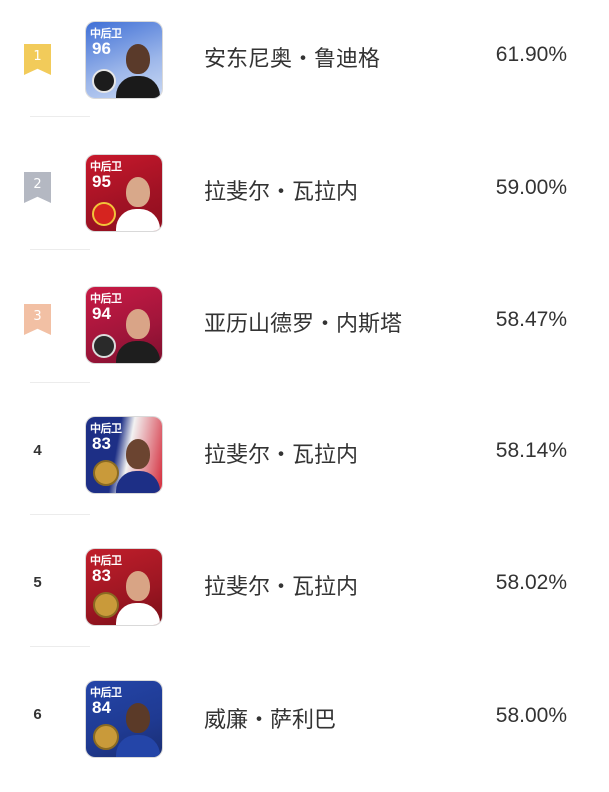 This screenshot has width=609, height=792. What do you see at coordinates (531, 319) in the screenshot?
I see `vote-percentage: 58.47%` at bounding box center [531, 319].